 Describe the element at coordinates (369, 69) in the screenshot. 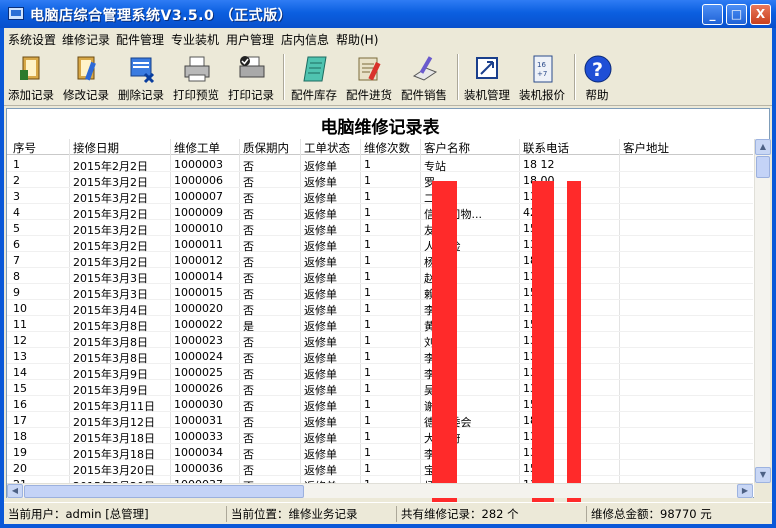

I see `parts-purchase-icon` at that location.